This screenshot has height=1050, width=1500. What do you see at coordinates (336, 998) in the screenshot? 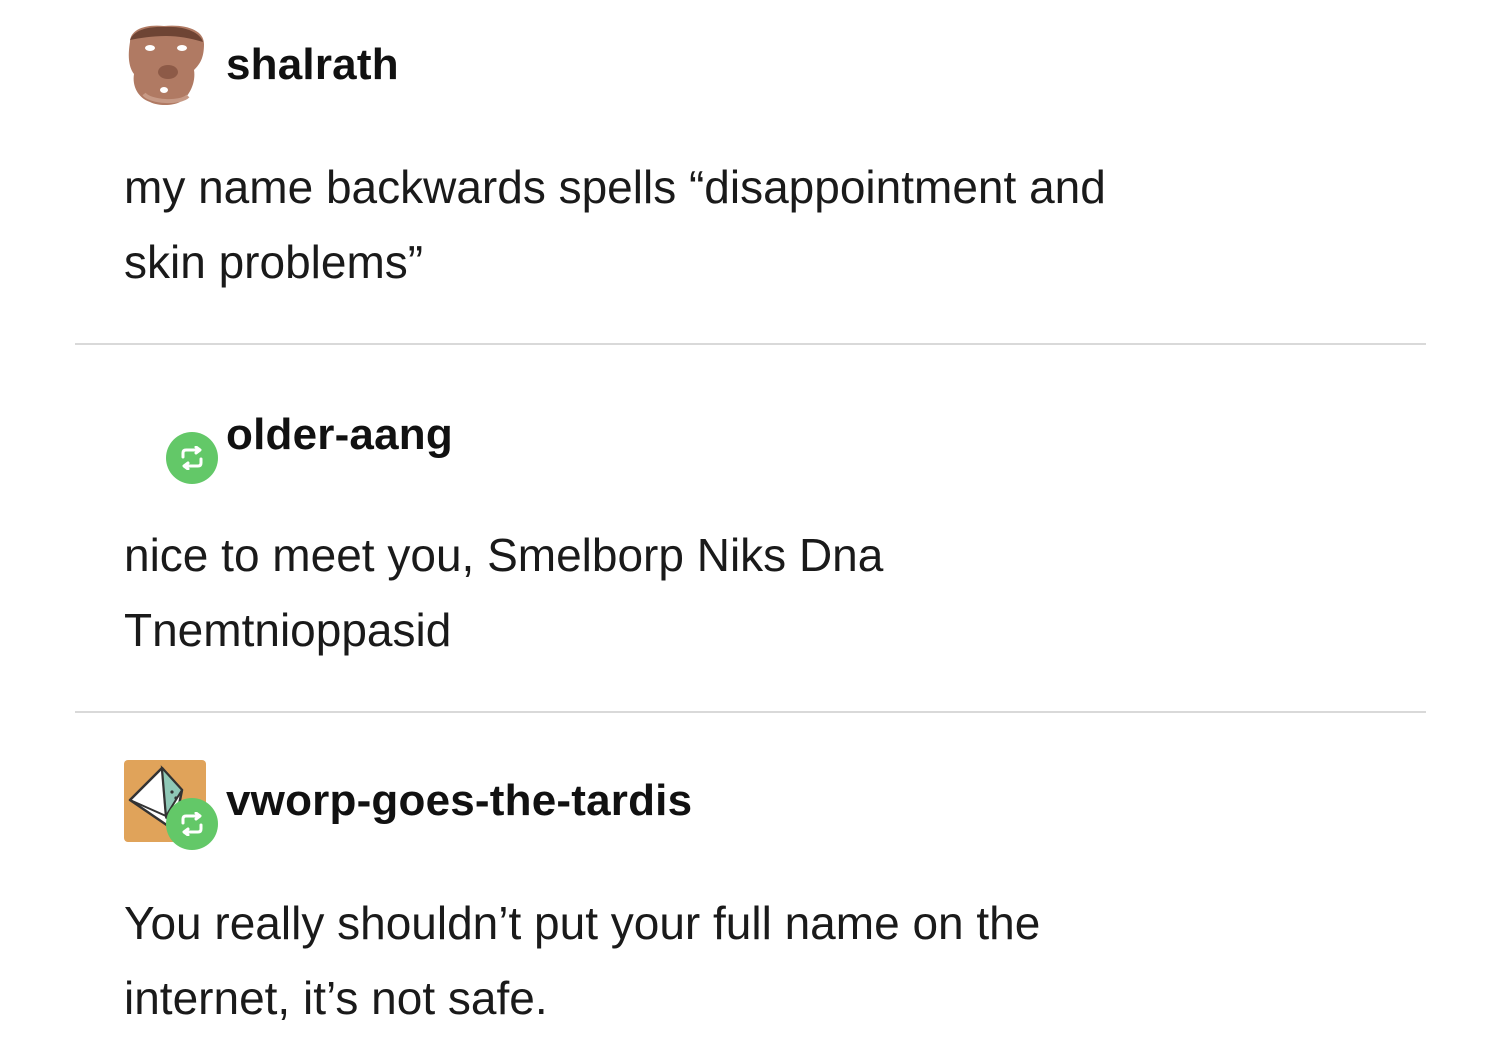
I see `post-text-line: internet, it’s not safe.` at bounding box center [336, 998].